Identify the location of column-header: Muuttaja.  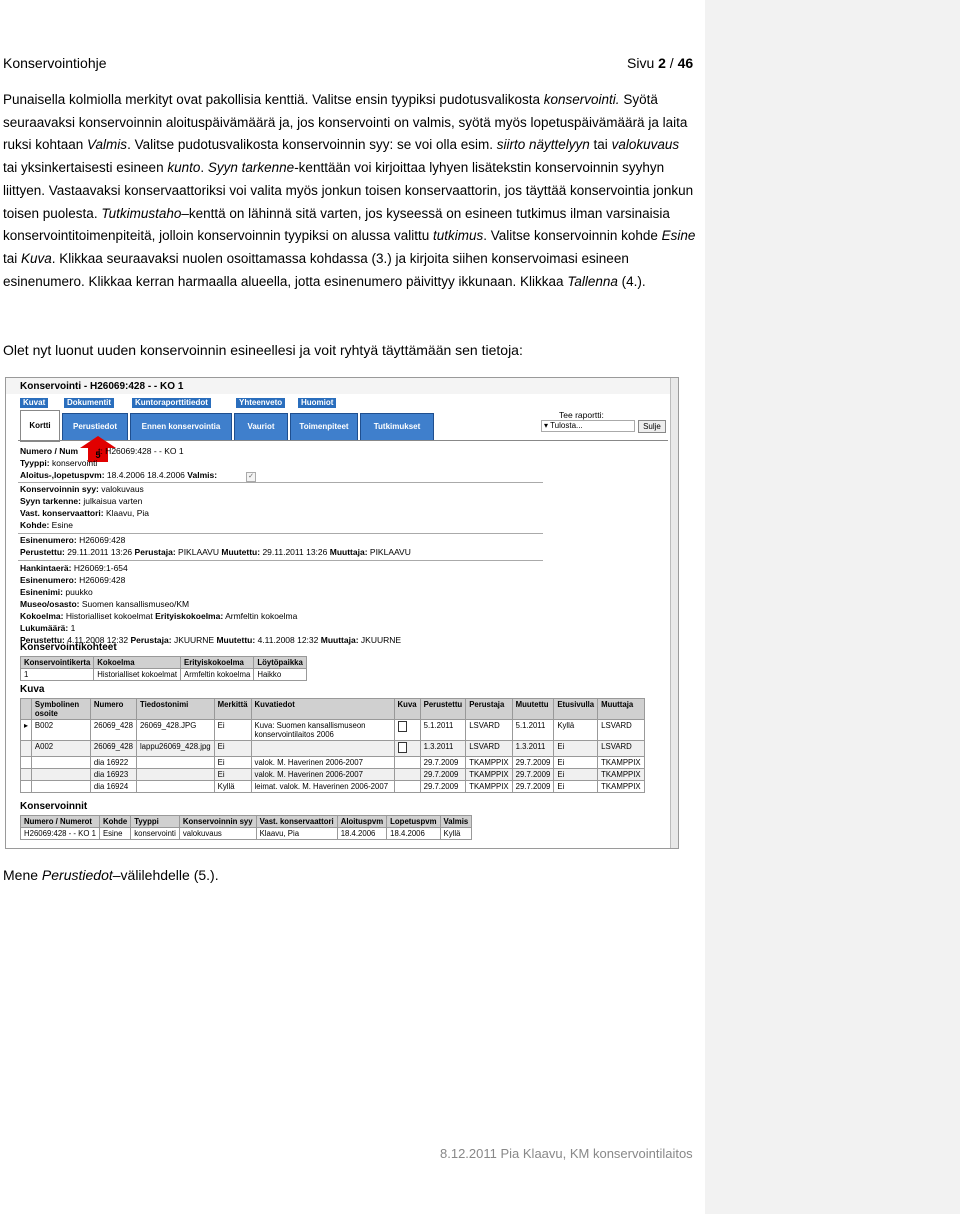
(621, 709).